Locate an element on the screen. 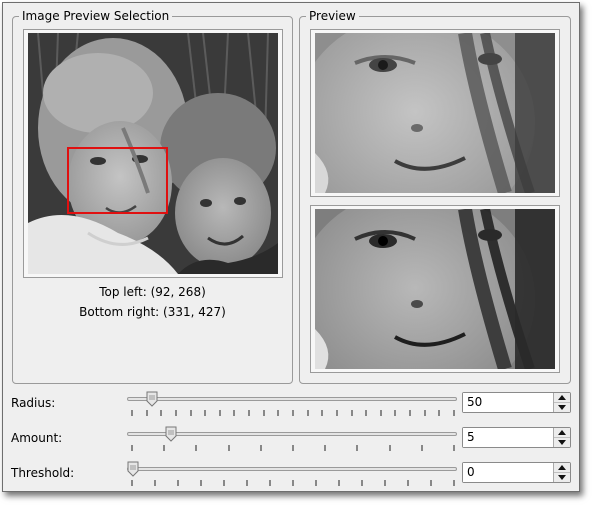  radius-label: Radius: is located at coordinates (33, 403).